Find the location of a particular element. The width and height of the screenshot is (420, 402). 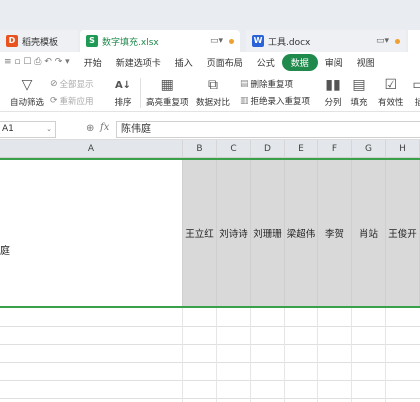

delete-duplicates-button: ▤ 删除重复项 is located at coordinates (266, 84).